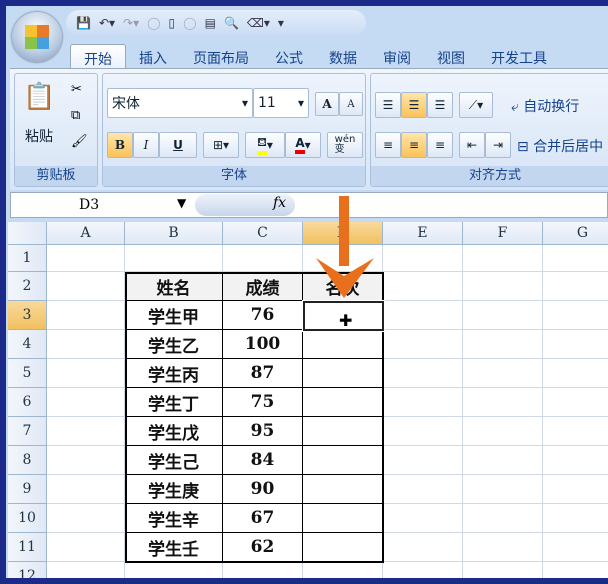  Describe the element at coordinates (174, 547) in the screenshot. I see `table-cell: 学生壬` at that location.